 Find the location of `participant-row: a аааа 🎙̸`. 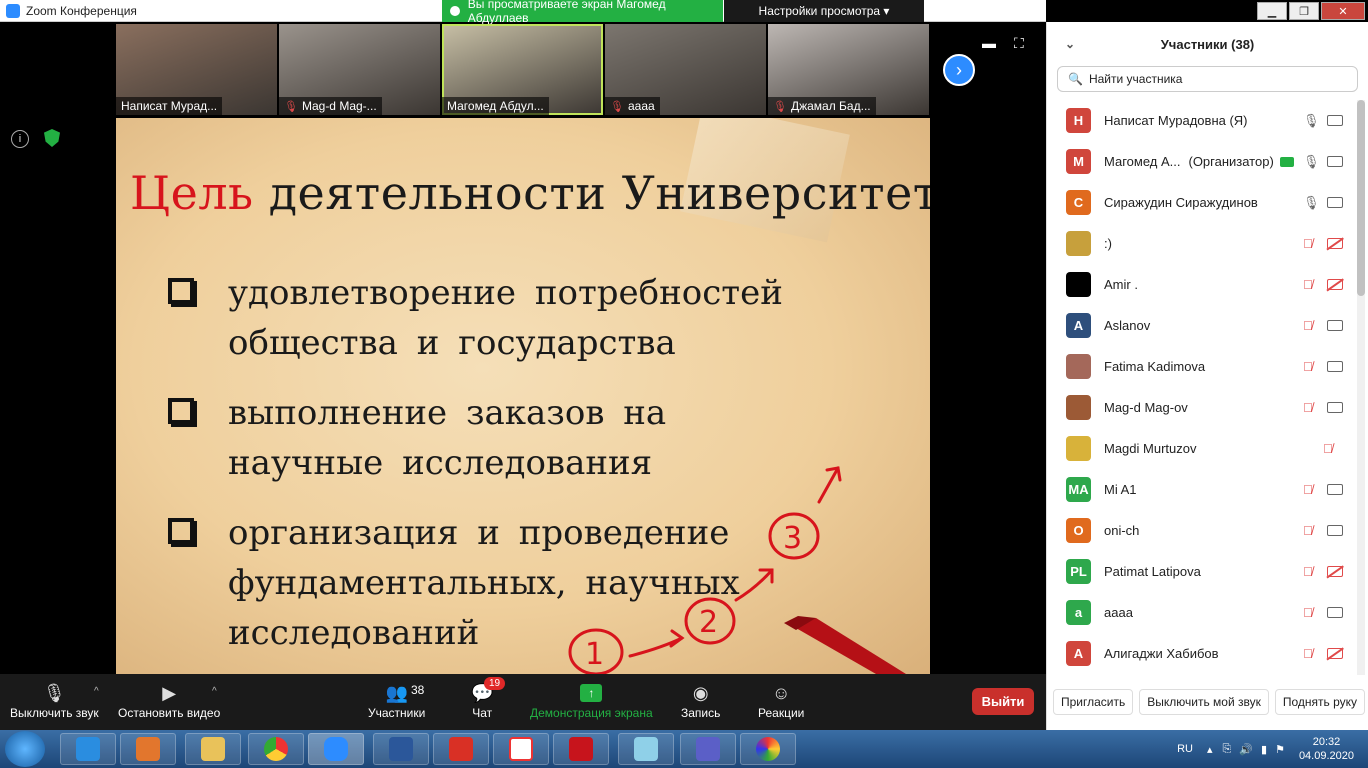

participant-row: a аааа 🎙̸ is located at coordinates (1202, 612).